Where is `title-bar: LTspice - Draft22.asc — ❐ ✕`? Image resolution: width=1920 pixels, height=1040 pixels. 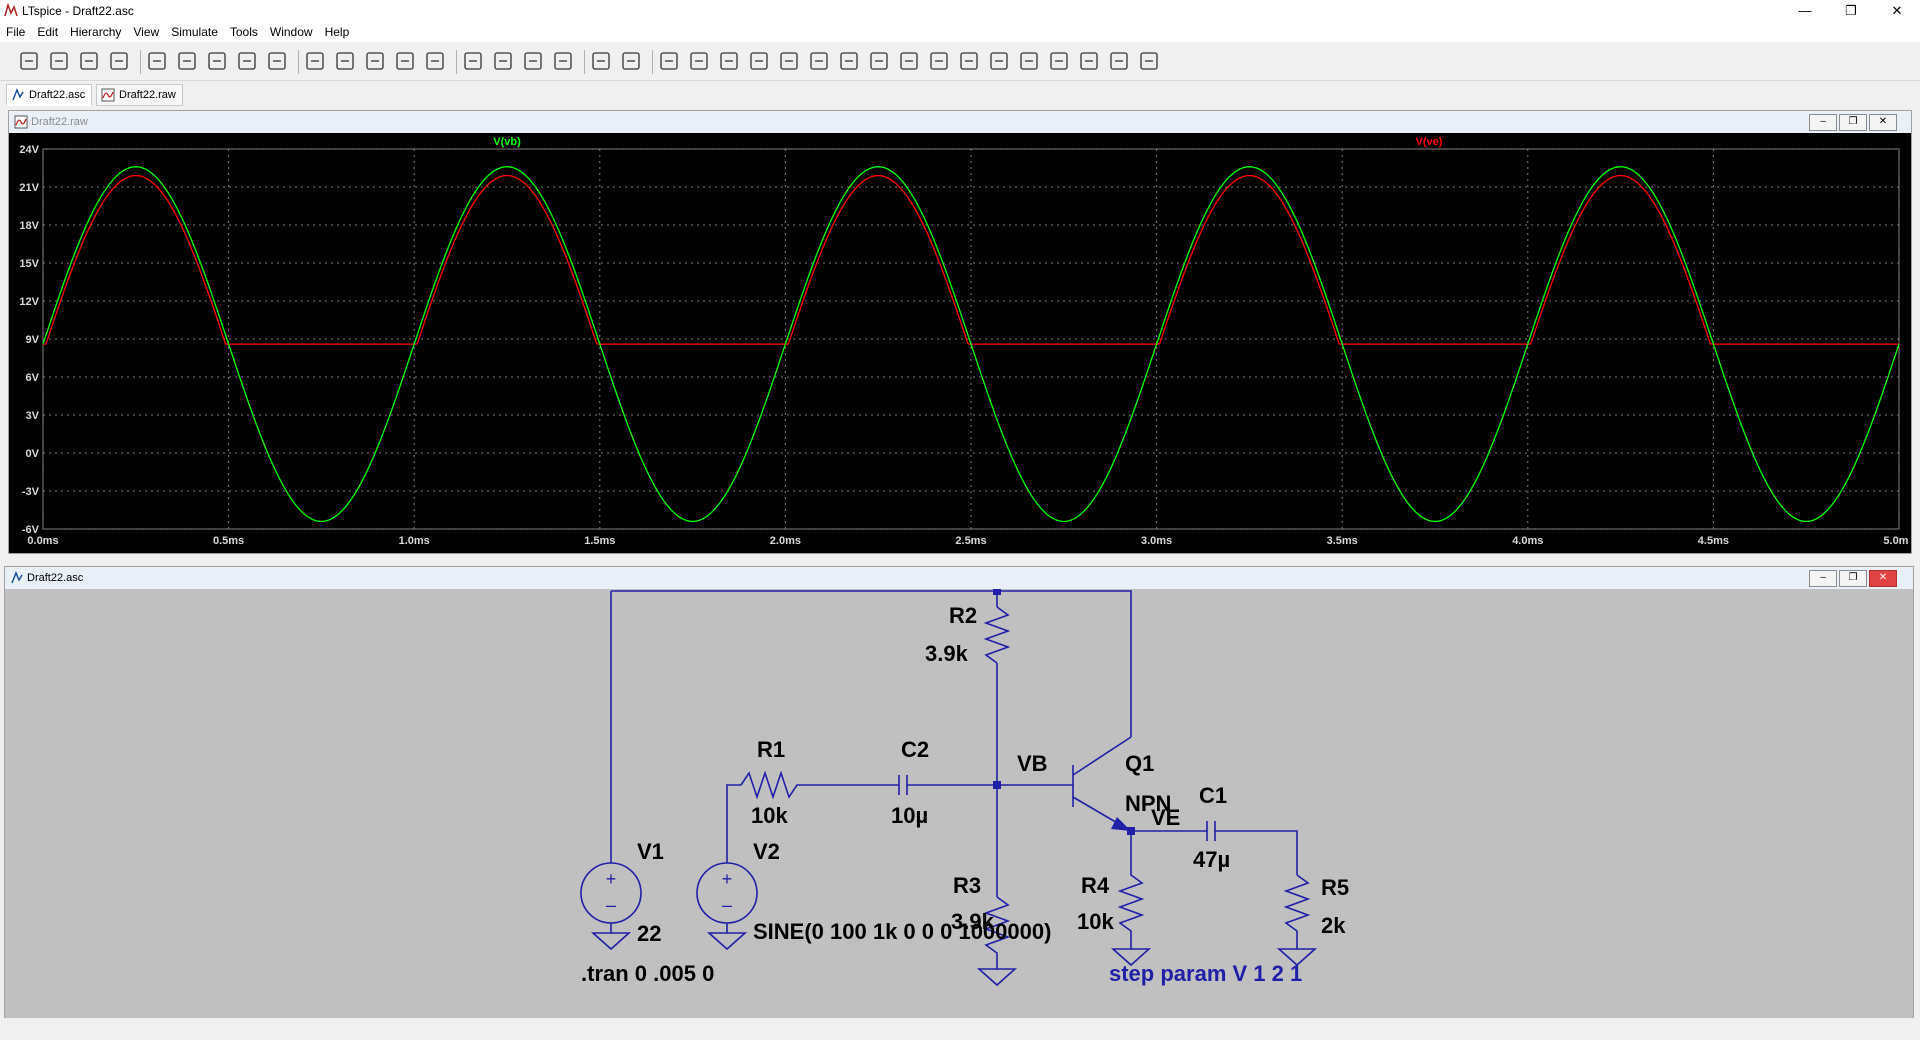 title-bar: LTspice - Draft22.asc — ❐ ✕ is located at coordinates (960, 11).